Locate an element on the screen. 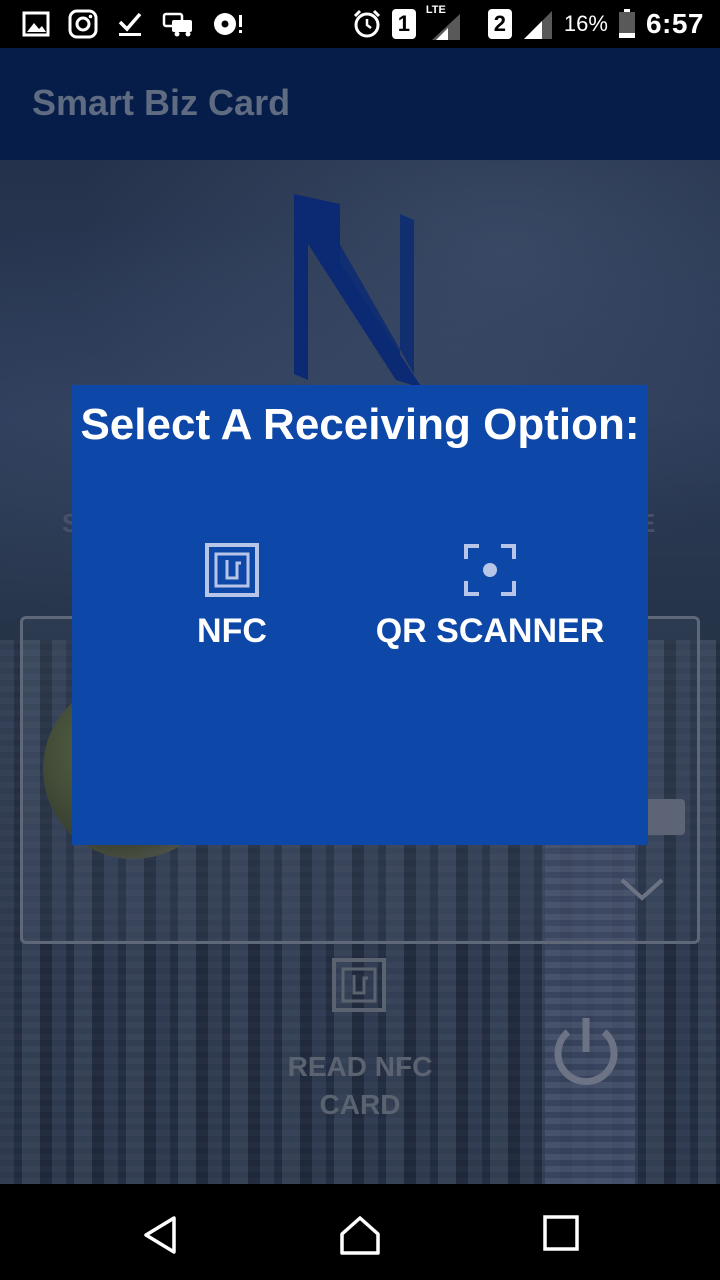 This screenshot has width=720, height=1280. home-button is located at coordinates (360, 1235).